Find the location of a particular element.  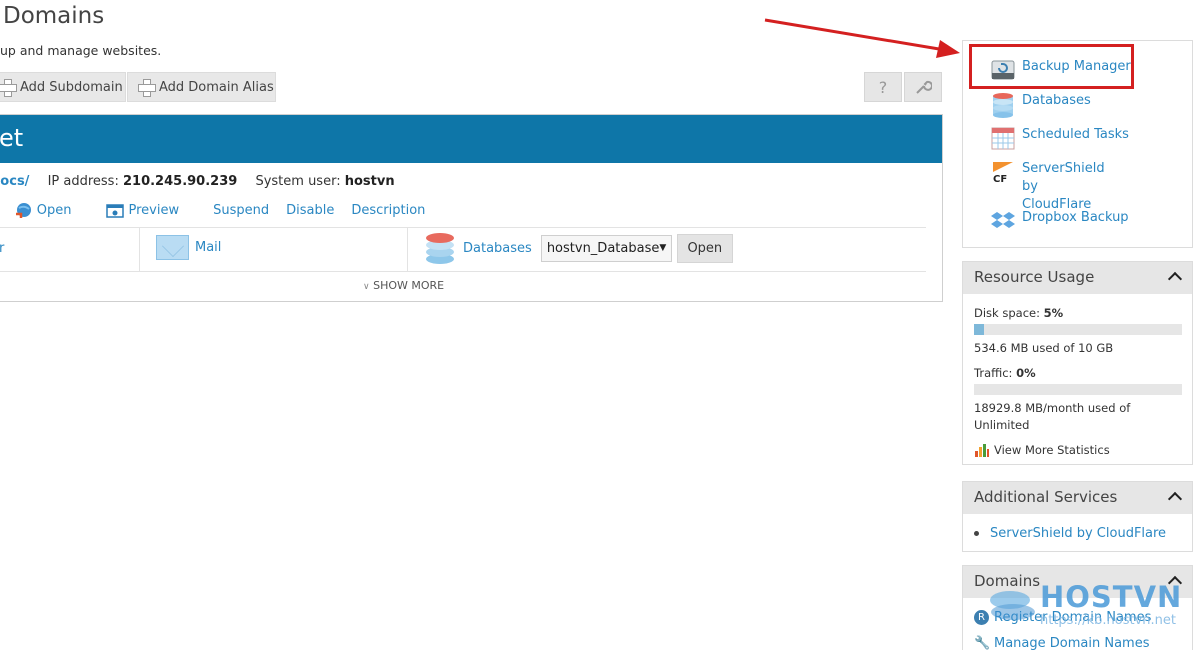

domain-name: et is located at coordinates (12, 138).